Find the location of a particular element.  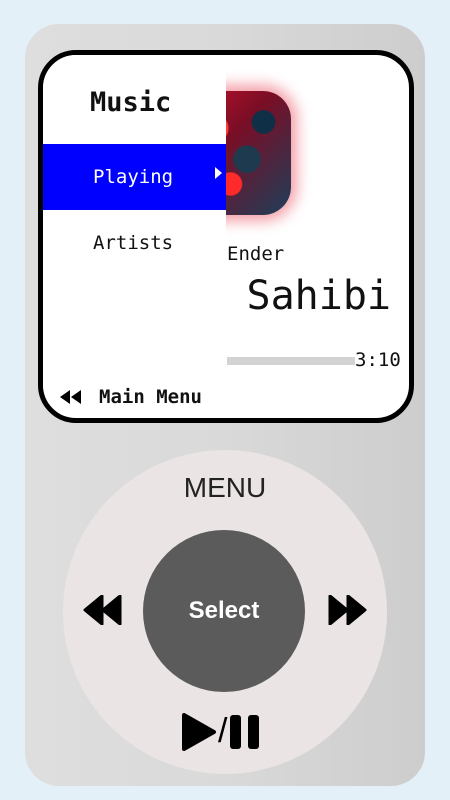

main-menu-back: Main Menu is located at coordinates (131, 397).